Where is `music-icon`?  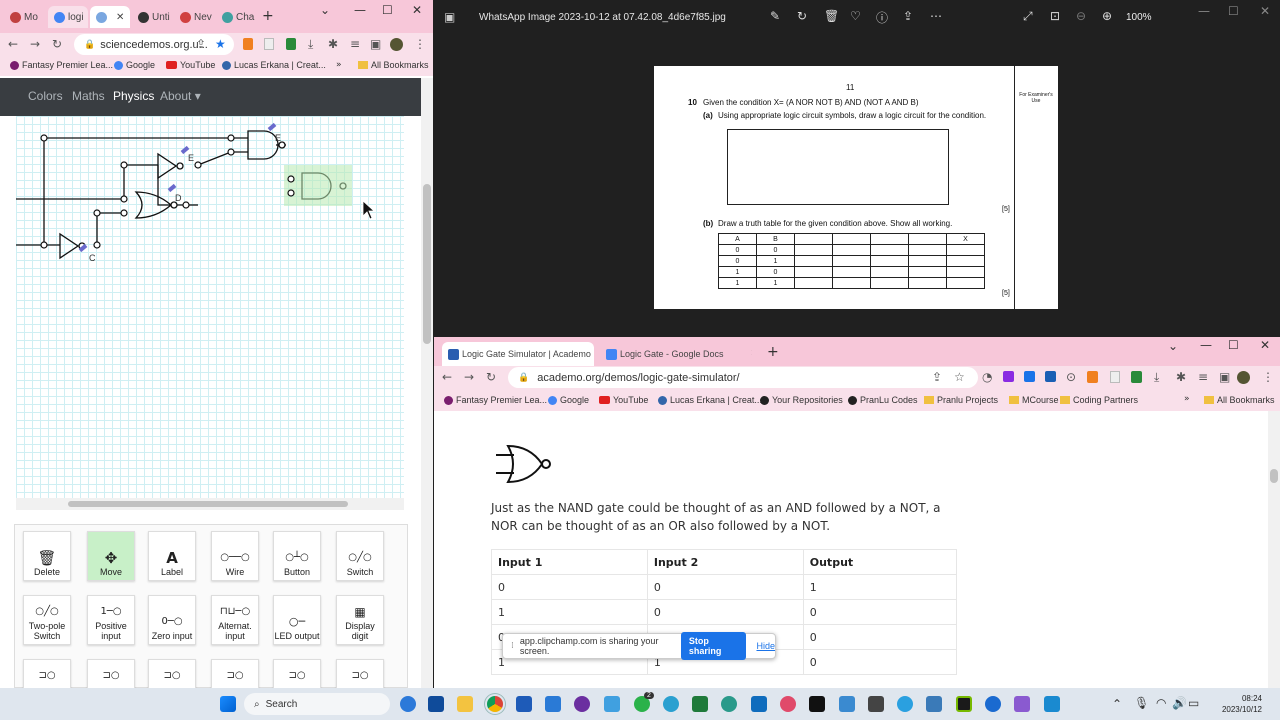
music-icon is located at coordinates (788, 704).